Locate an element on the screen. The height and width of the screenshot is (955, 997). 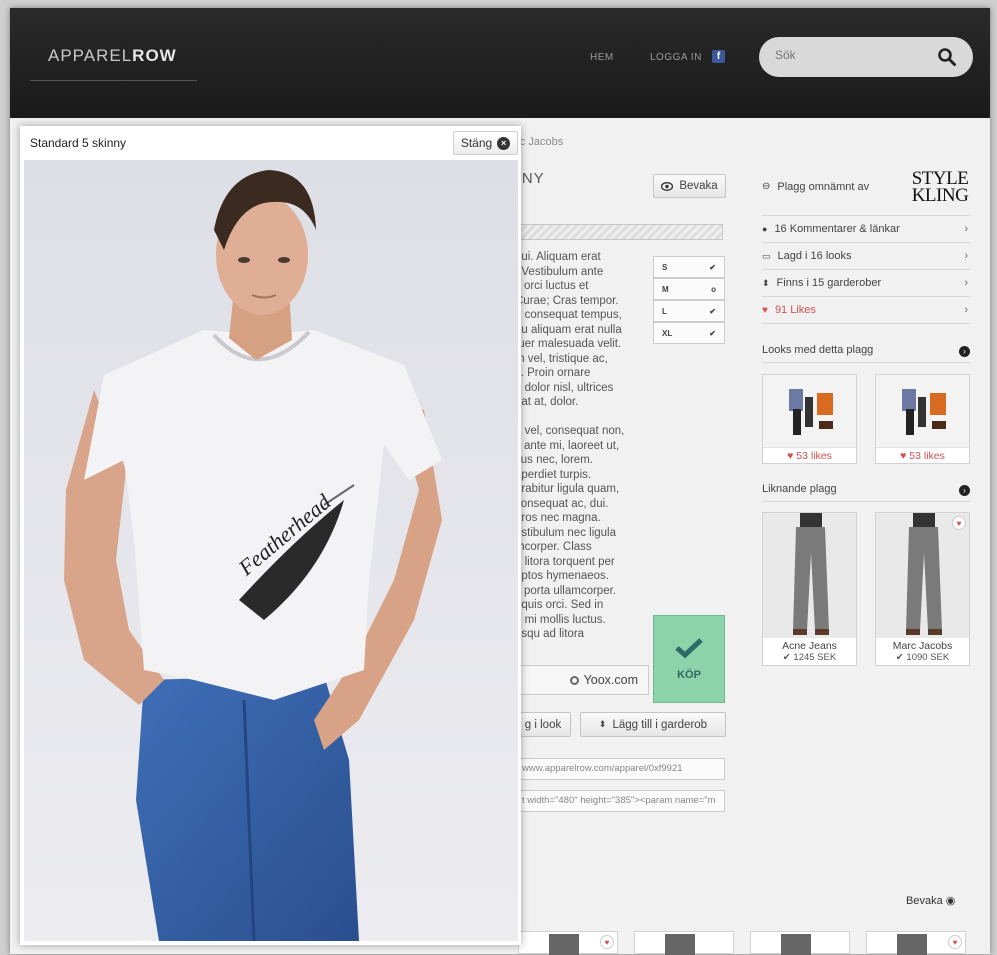
store-icon is located at coordinates (574, 680).